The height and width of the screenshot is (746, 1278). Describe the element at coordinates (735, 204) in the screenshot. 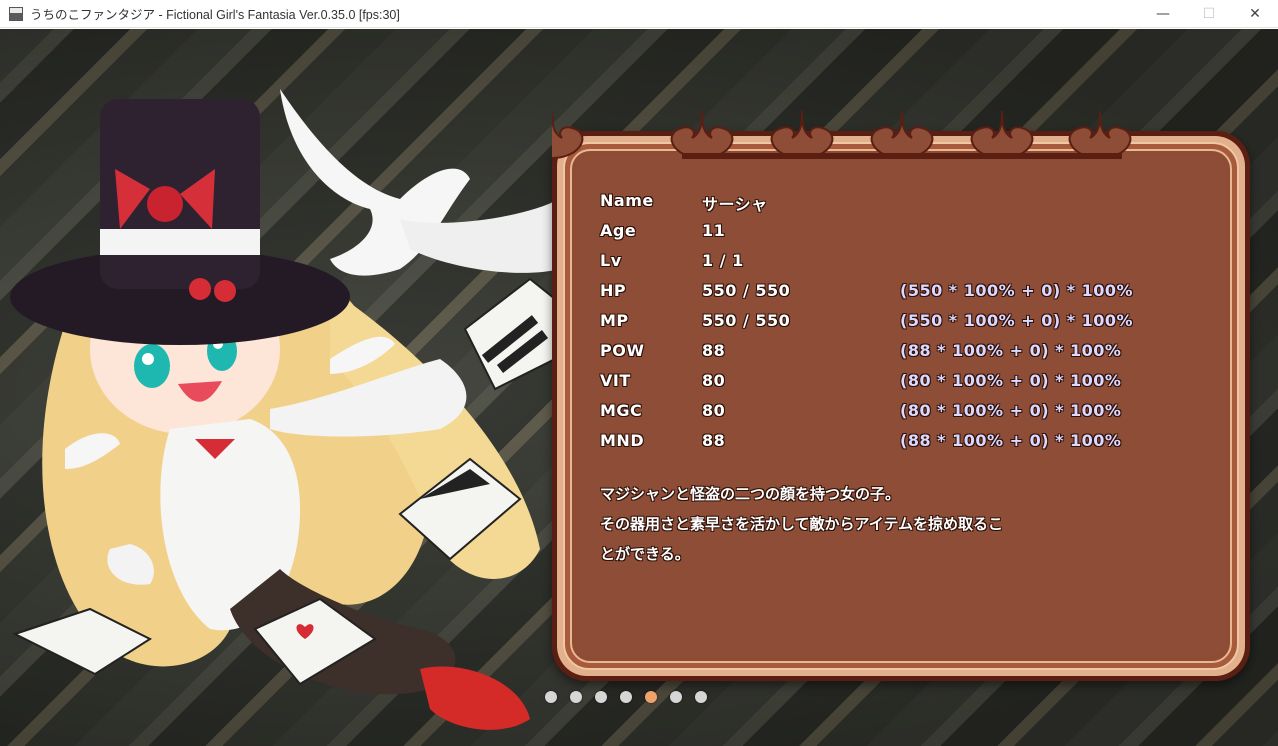

I see `stat-value: サーシャ` at that location.